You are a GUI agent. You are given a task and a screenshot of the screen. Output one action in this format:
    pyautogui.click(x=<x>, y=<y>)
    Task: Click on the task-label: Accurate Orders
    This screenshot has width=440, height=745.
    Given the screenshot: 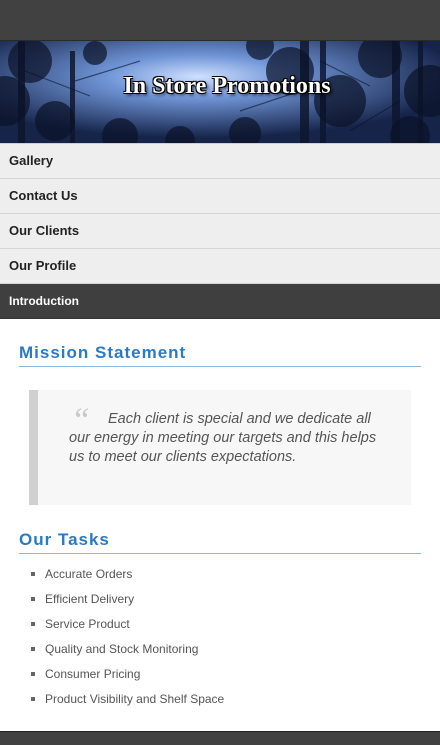 What is the action you would take?
    pyautogui.click(x=89, y=574)
    